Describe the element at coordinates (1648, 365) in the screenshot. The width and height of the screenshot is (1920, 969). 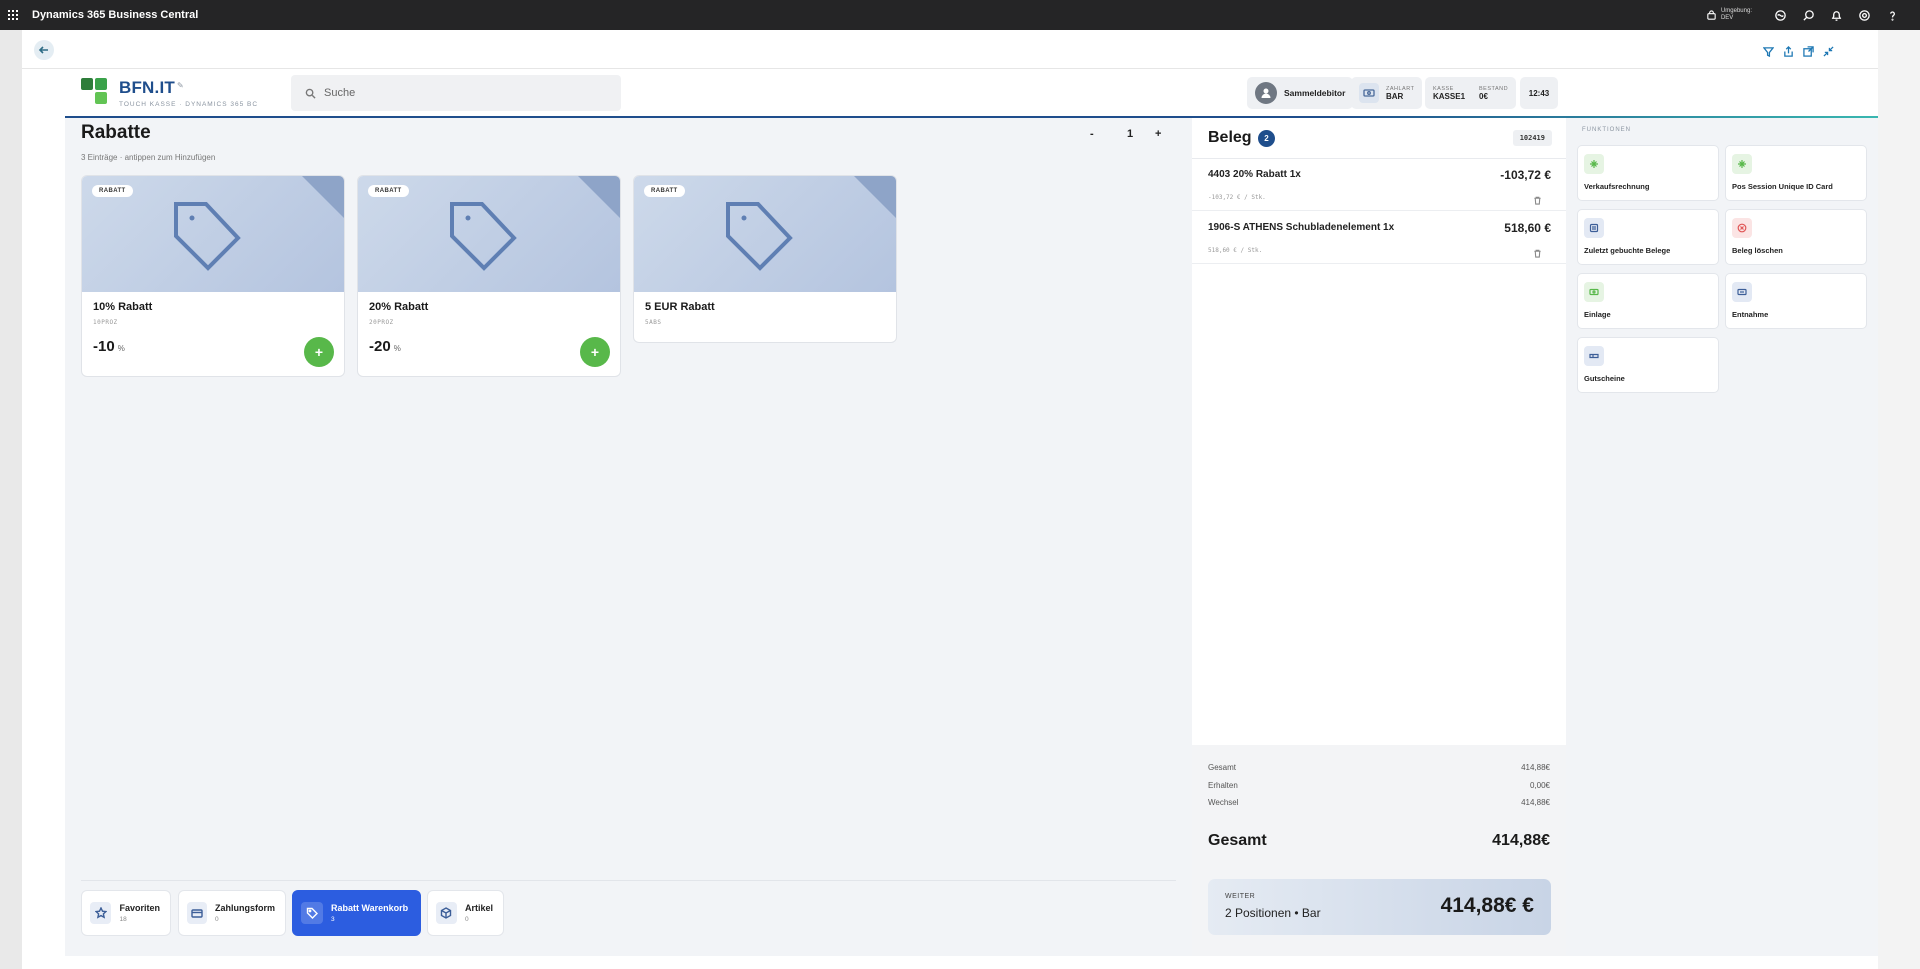
I see `gutscheine-button: Gutscheine` at that location.